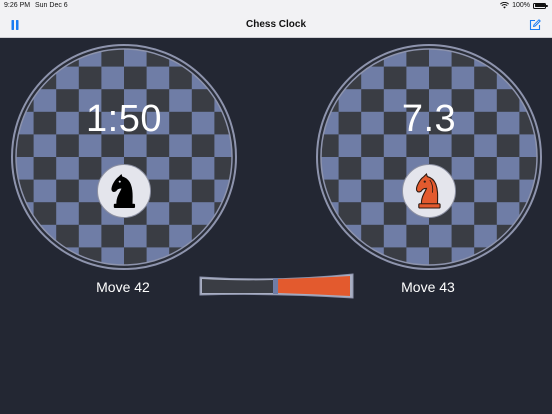 The image size is (552, 414). I want to click on ratio-left-segment, so click(238, 286).